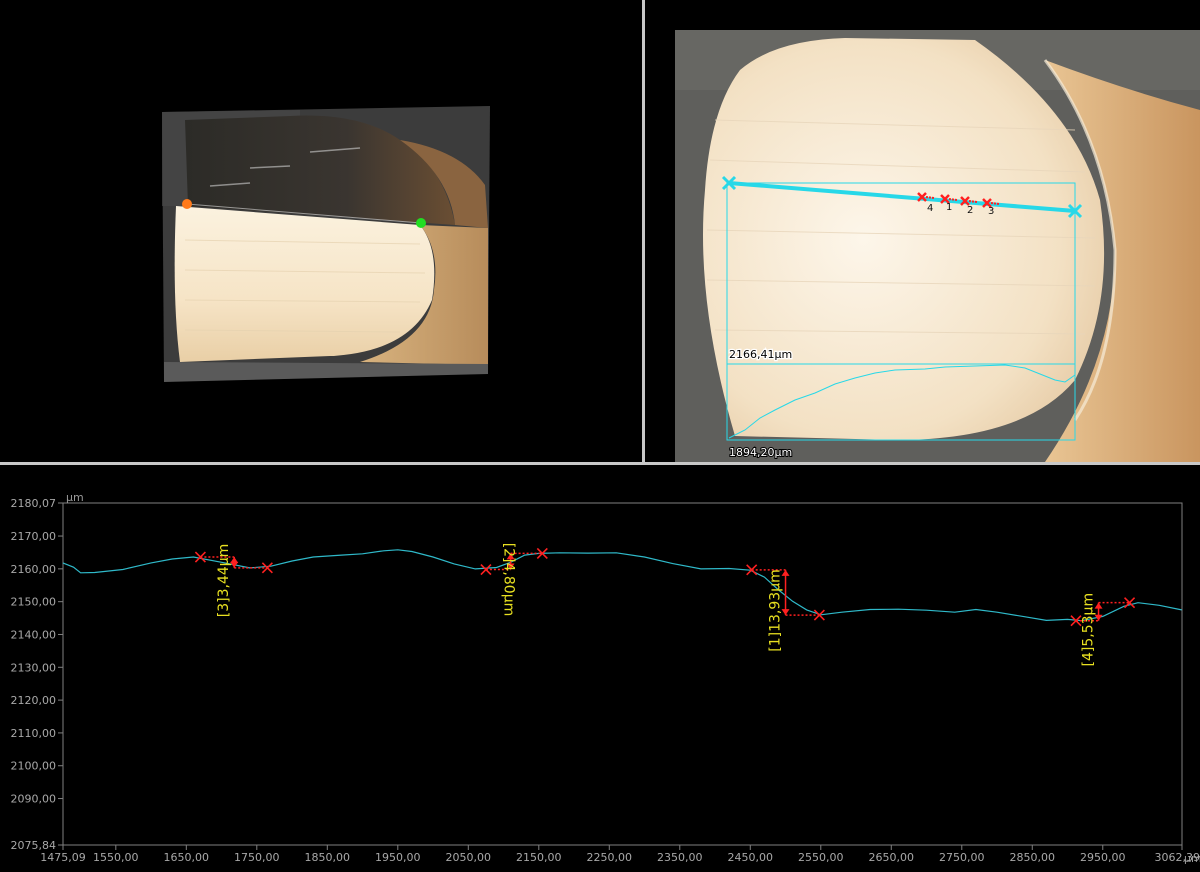 Image resolution: width=1200 pixels, height=872 pixels. Describe the element at coordinates (34, 667) in the screenshot. I see `y-tick-label: 2130,00` at that location.